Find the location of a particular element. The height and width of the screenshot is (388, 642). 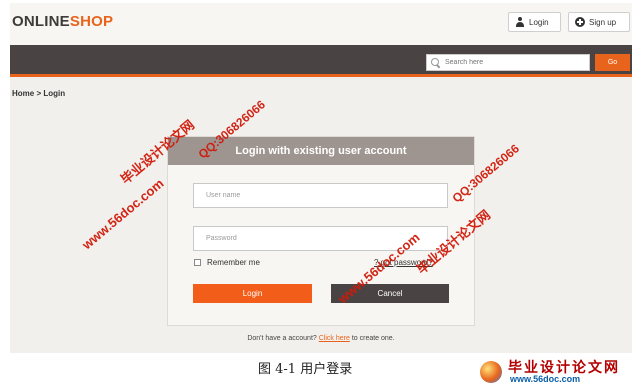

site-logo: ONLINESHOP is located at coordinates (62, 21).